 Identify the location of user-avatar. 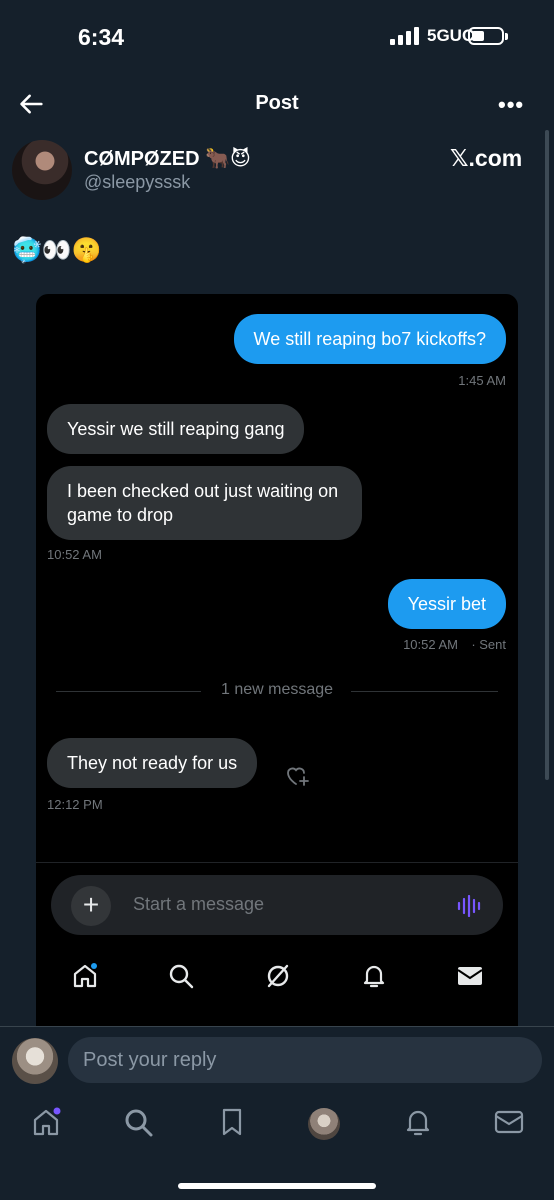
(35, 1061).